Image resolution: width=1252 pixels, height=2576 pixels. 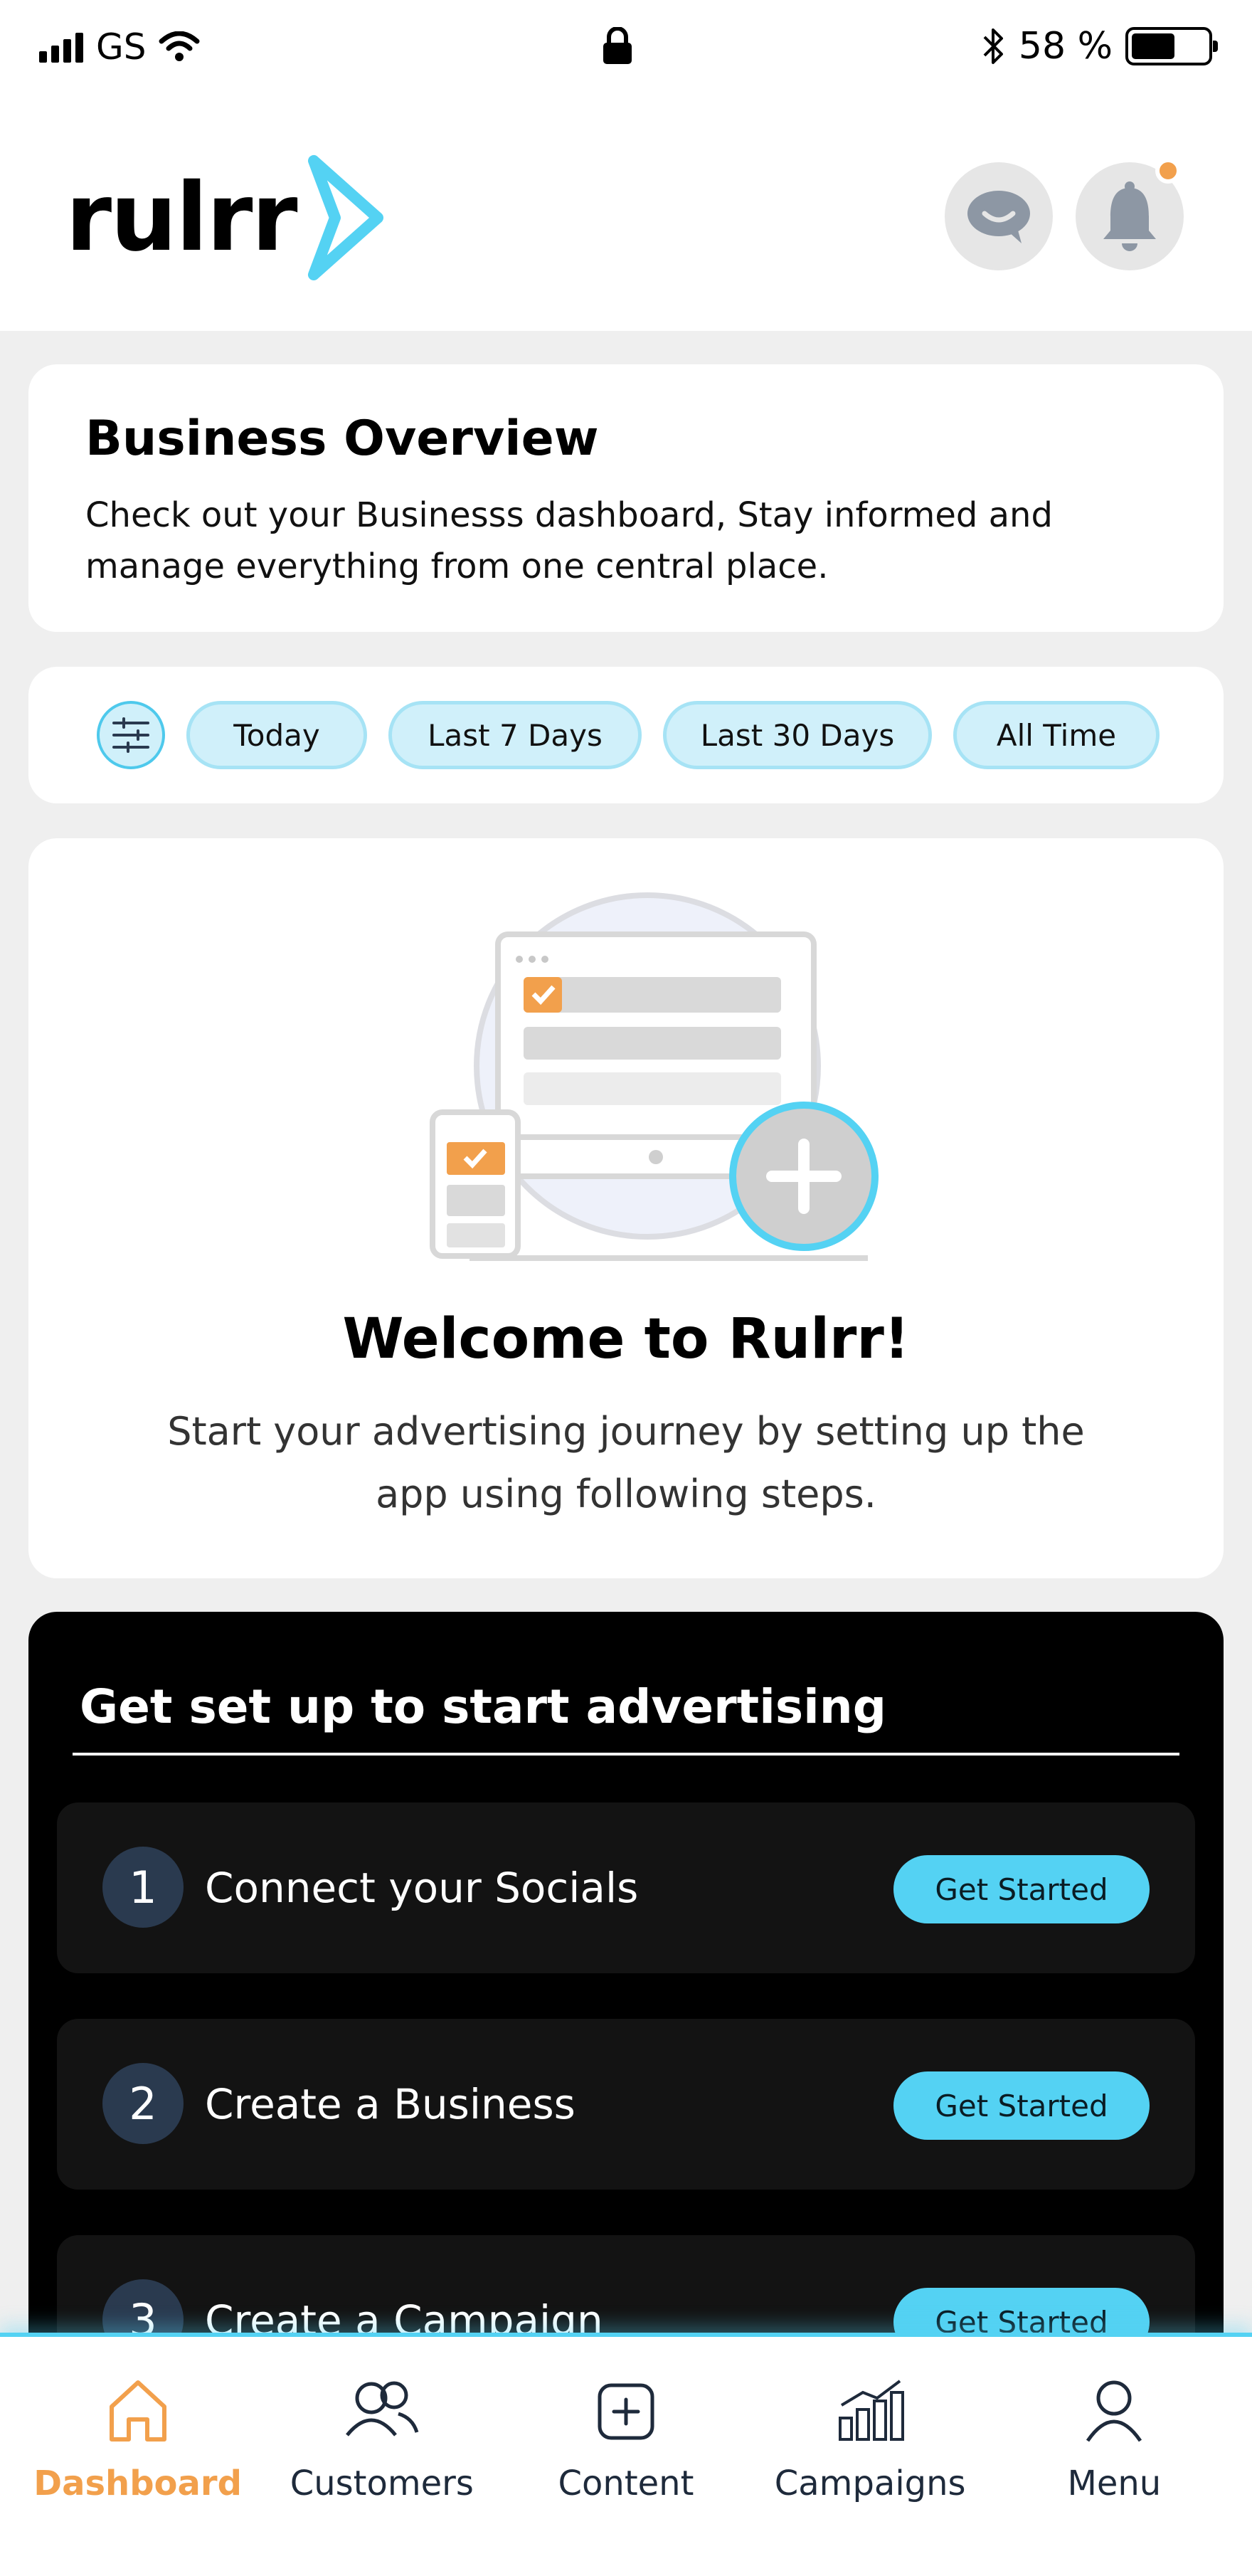 What do you see at coordinates (422, 1888) in the screenshot?
I see `step-label: Connect your Socials` at bounding box center [422, 1888].